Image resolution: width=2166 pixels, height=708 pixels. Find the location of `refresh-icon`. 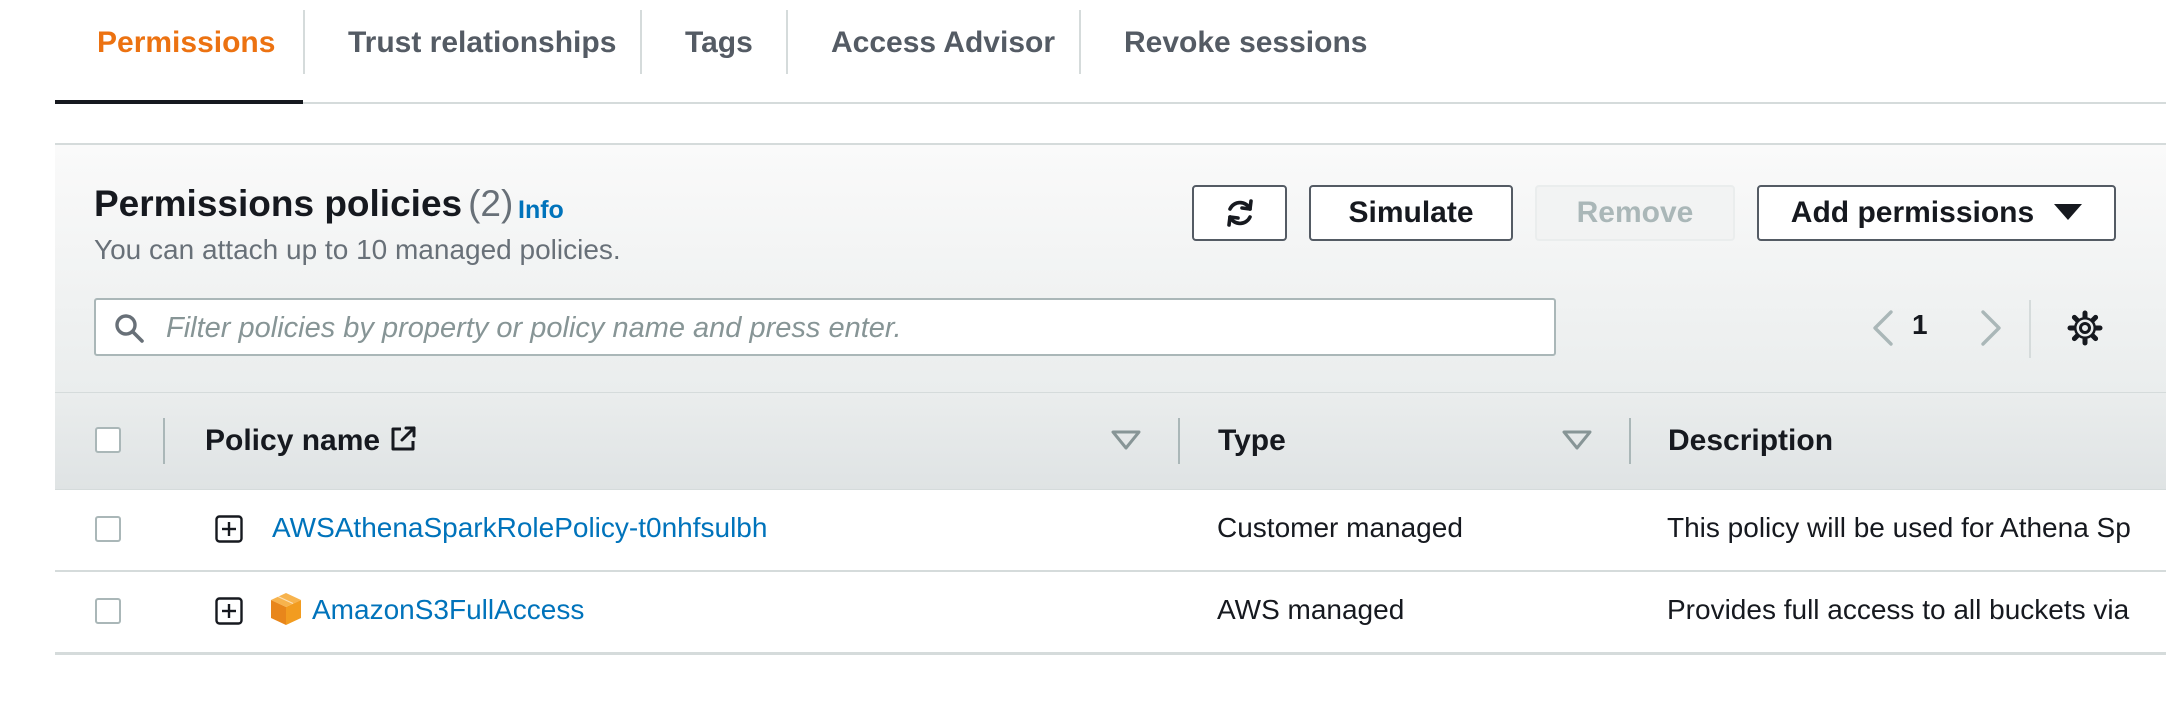

refresh-icon is located at coordinates (1239, 213).